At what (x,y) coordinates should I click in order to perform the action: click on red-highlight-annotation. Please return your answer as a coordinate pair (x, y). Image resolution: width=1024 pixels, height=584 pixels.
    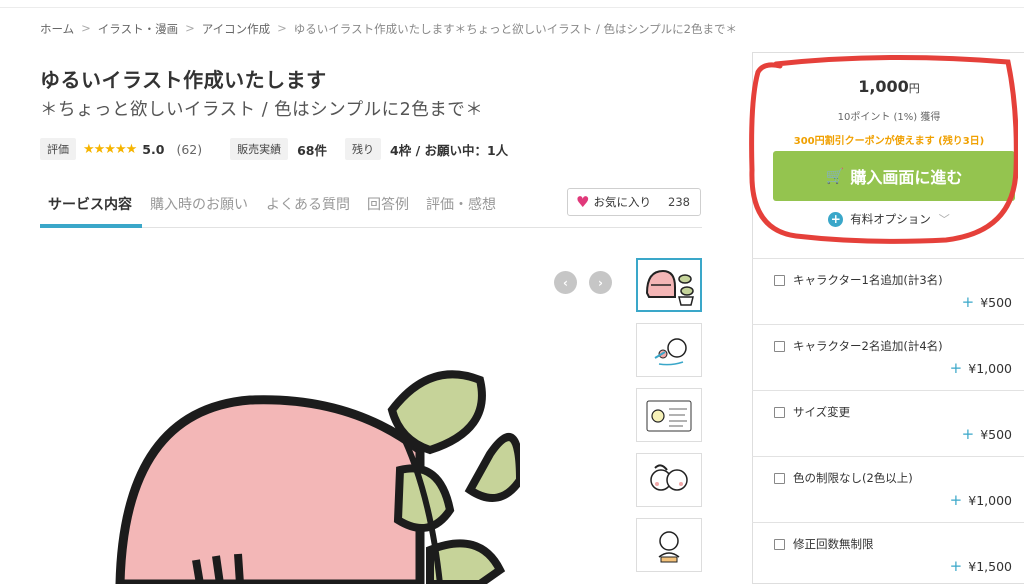
    Looking at the image, I should click on (883, 149).